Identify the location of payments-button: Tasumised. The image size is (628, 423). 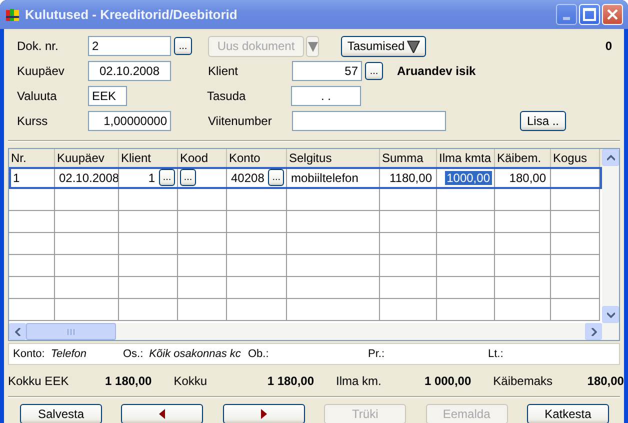
(383, 46).